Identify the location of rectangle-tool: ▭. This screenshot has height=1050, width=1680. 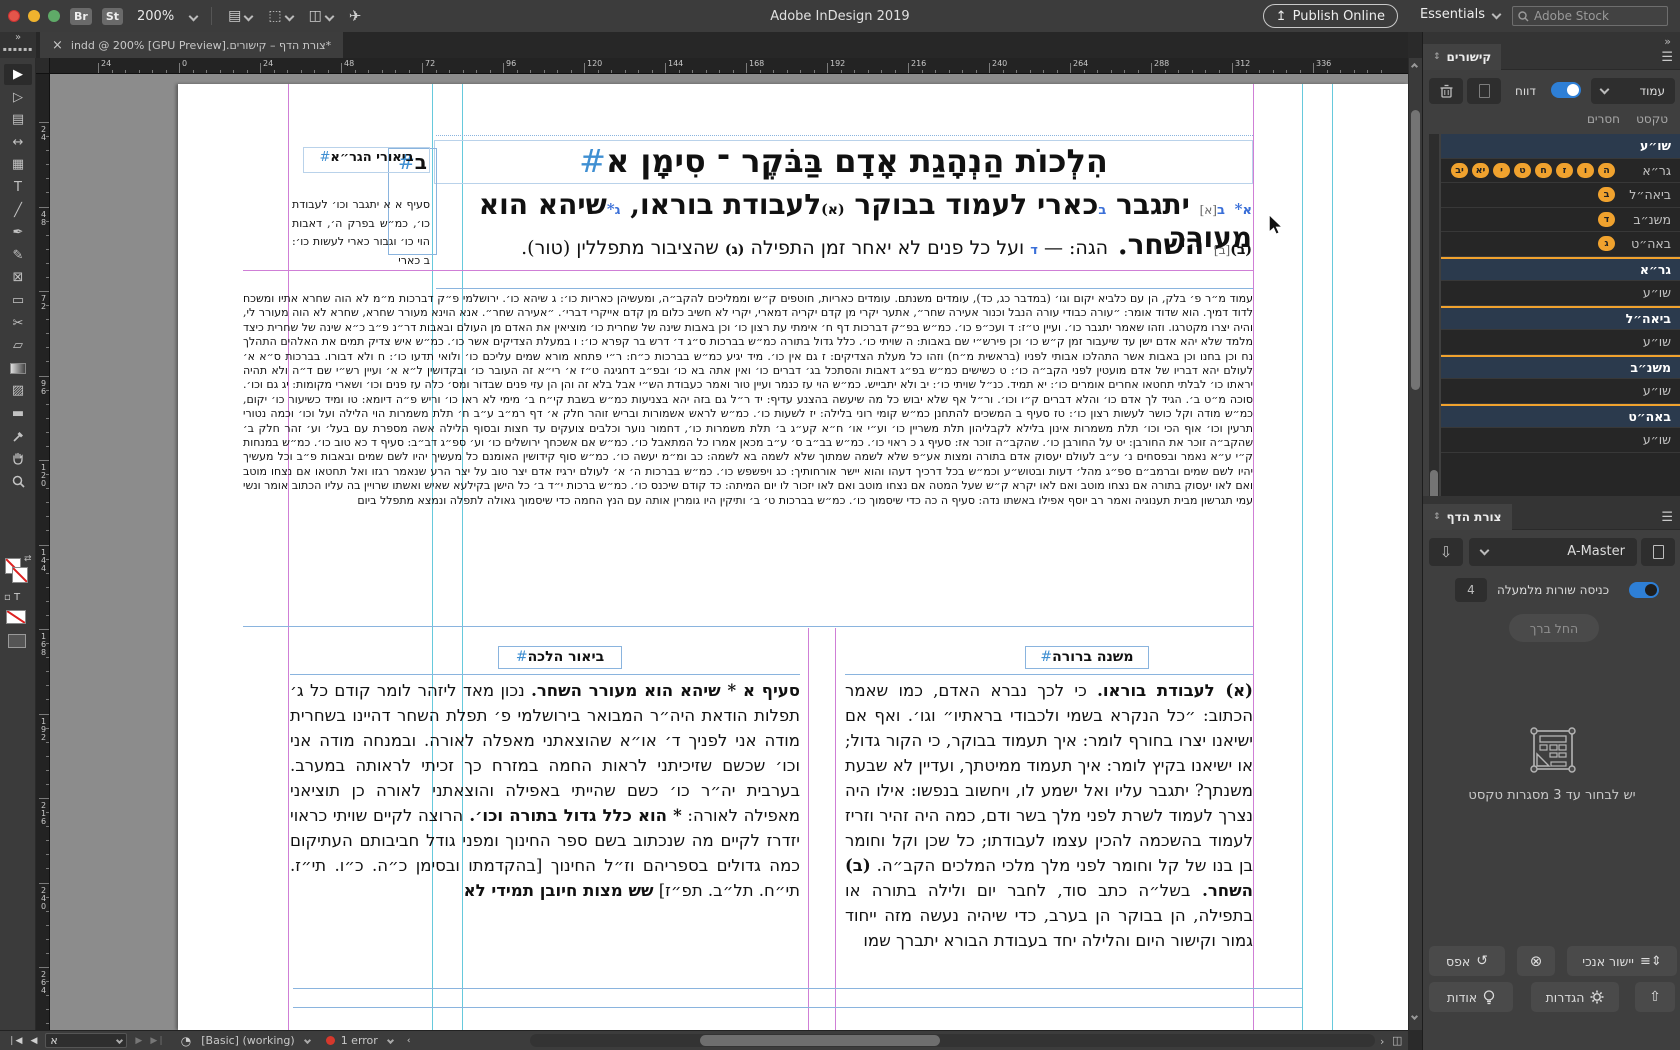
(18, 300).